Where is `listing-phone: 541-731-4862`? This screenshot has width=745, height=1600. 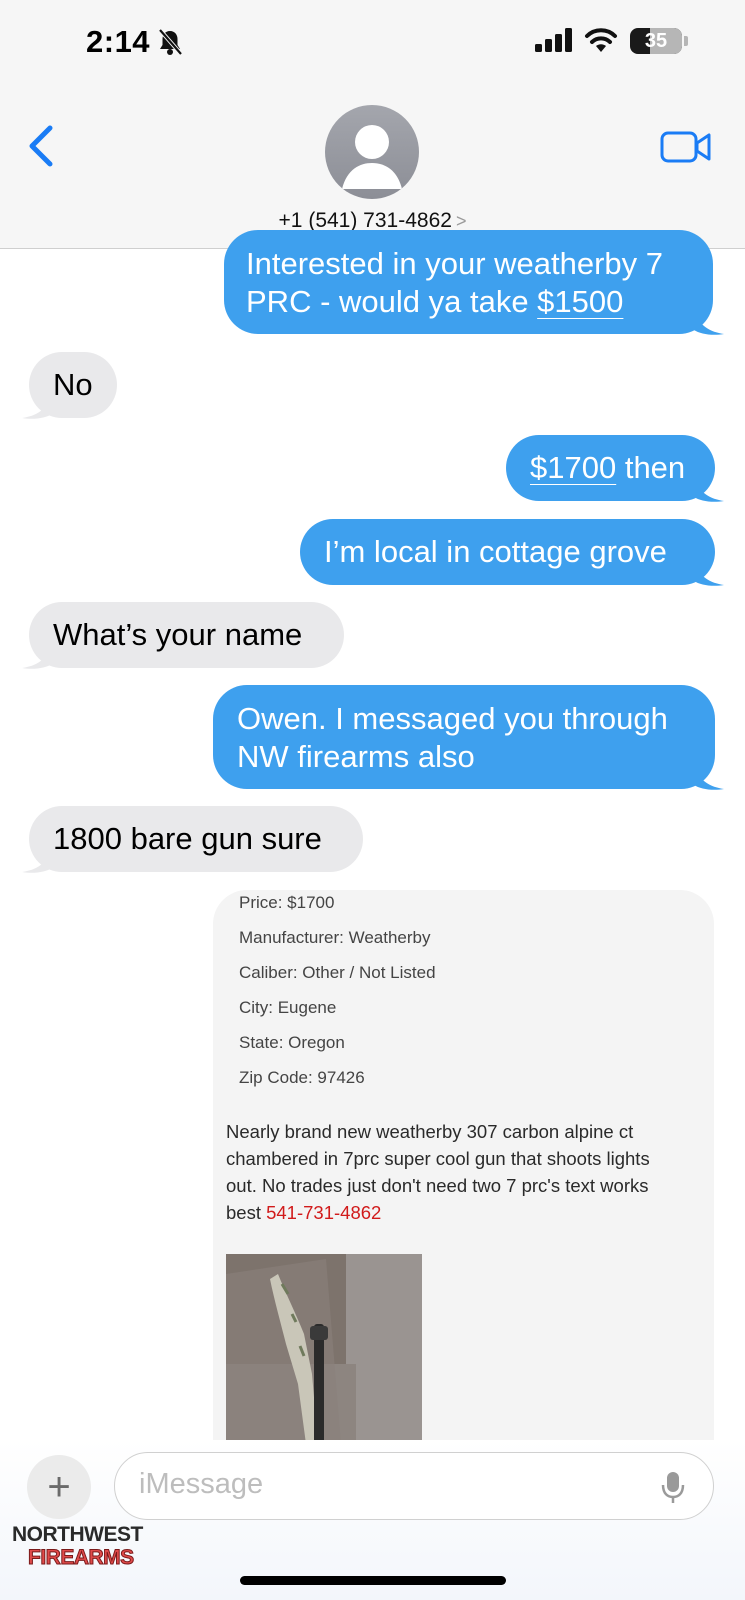 listing-phone: 541-731-4862 is located at coordinates (324, 1212).